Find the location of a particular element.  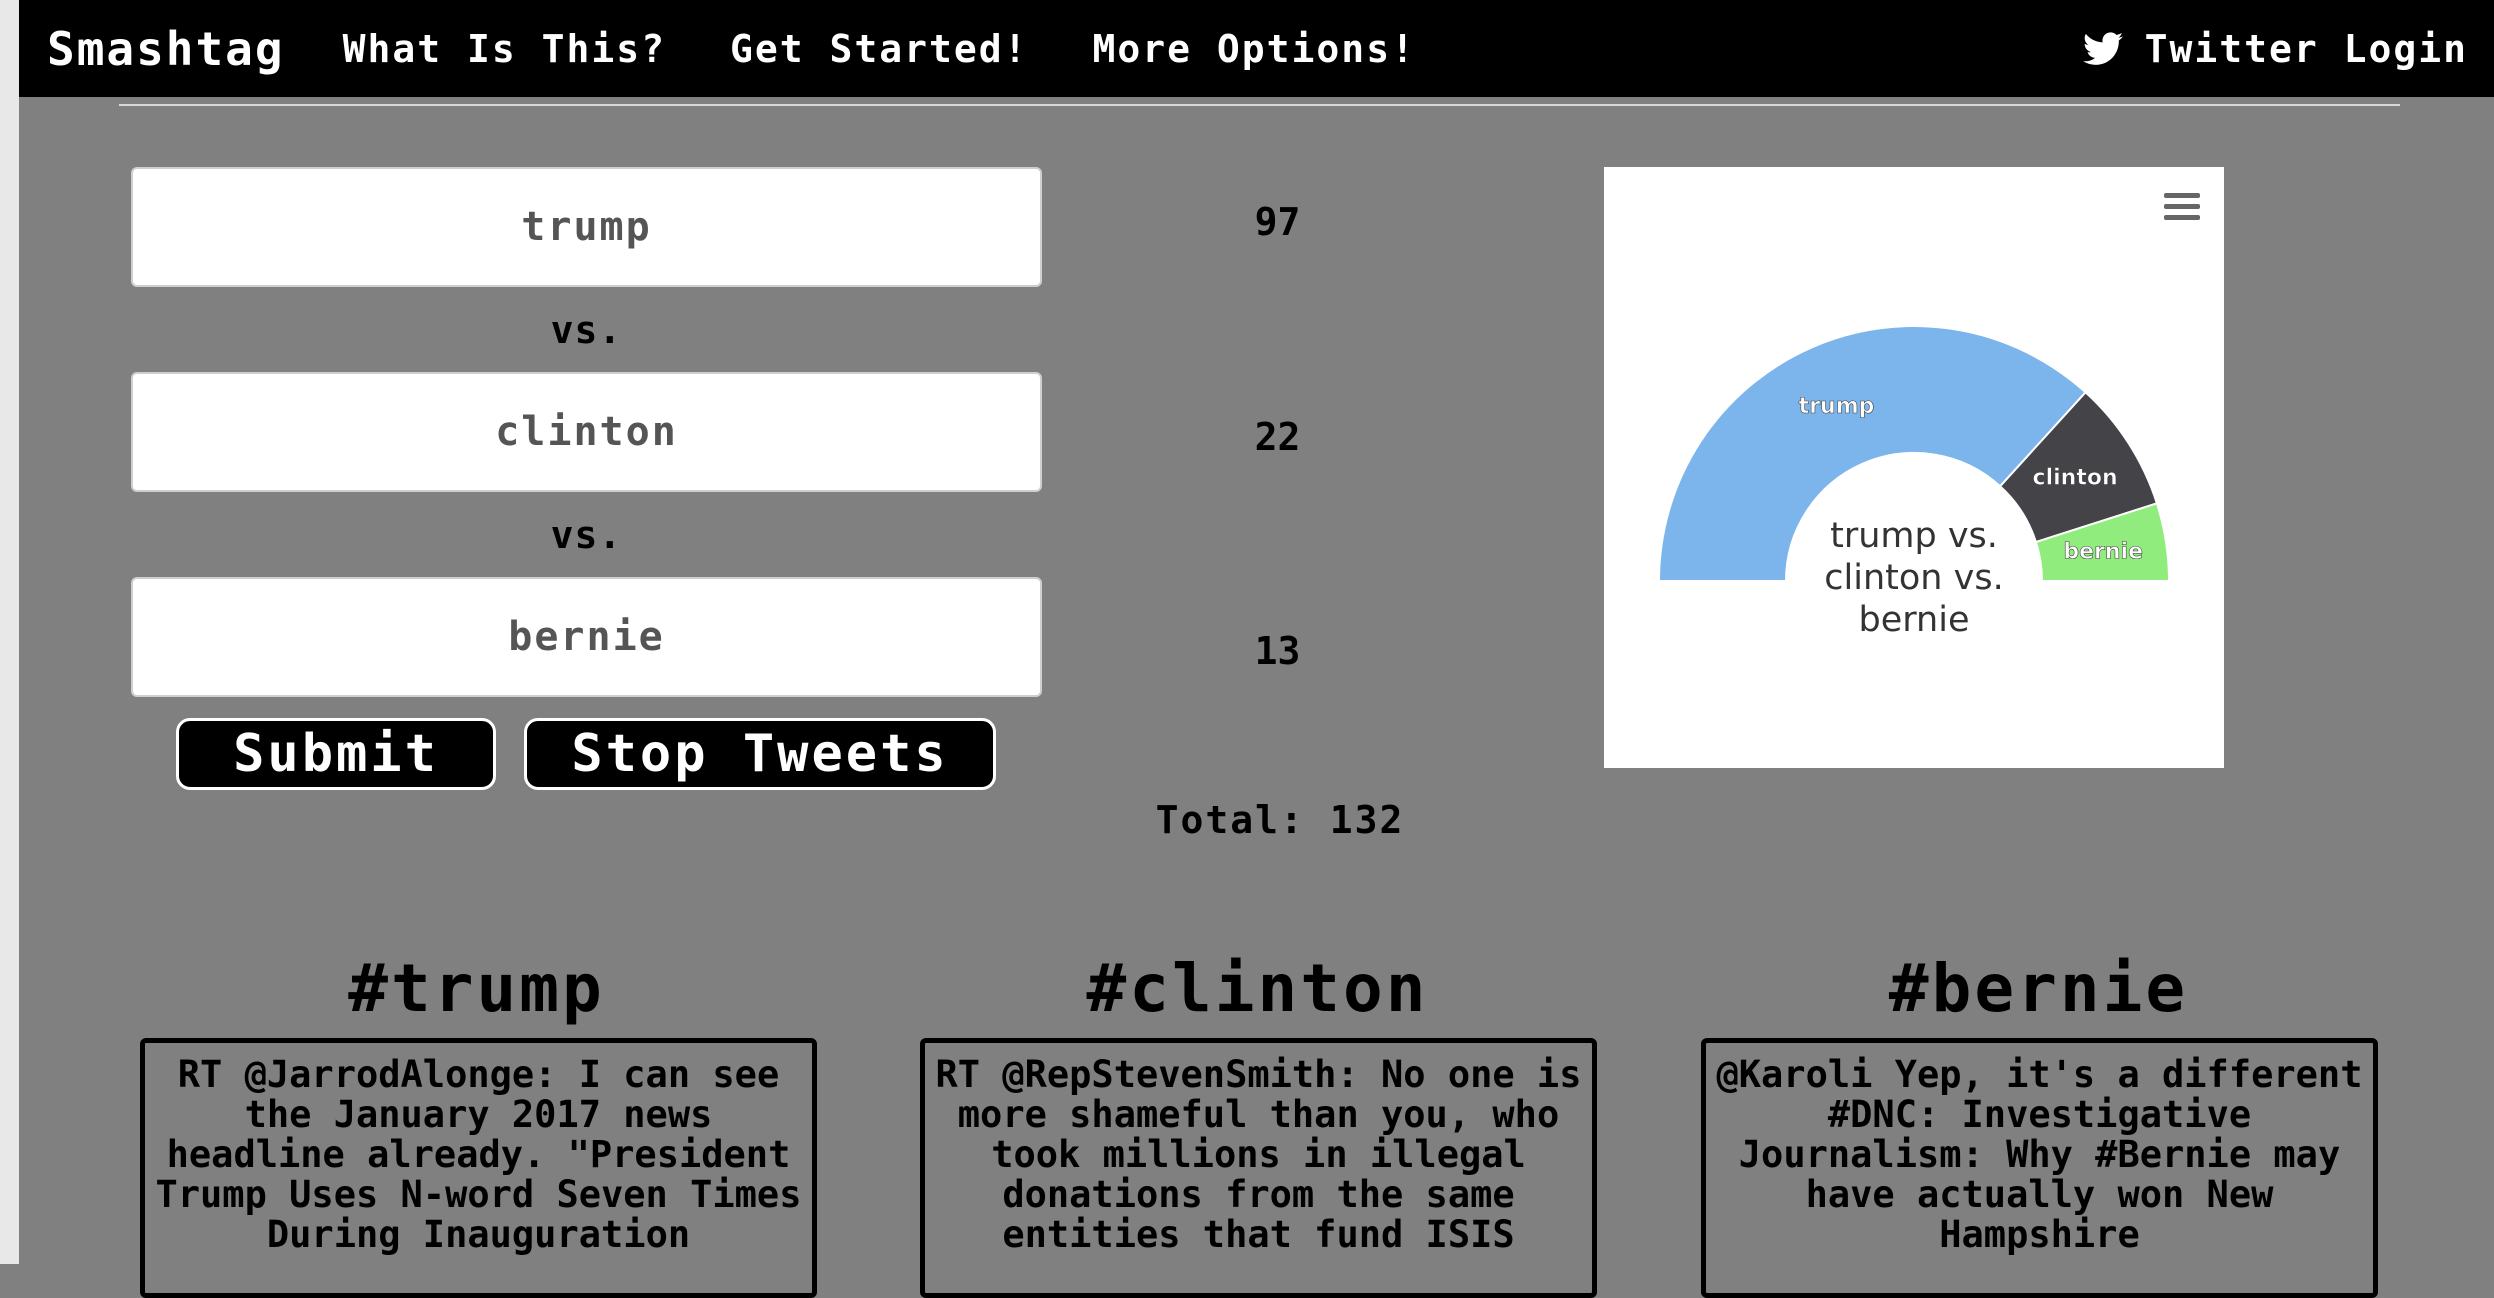

slice-label-clinton: clinton is located at coordinates (2075, 477).